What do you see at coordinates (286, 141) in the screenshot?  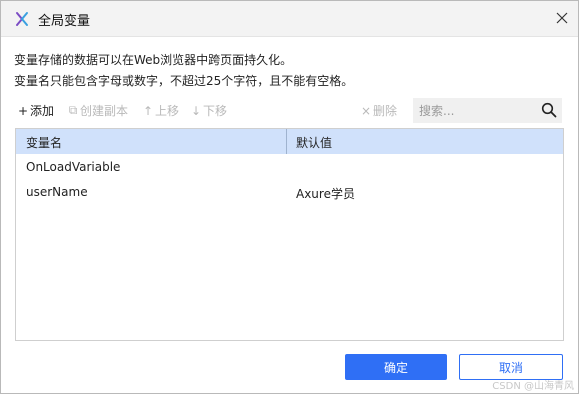 I see `column-divider` at bounding box center [286, 141].